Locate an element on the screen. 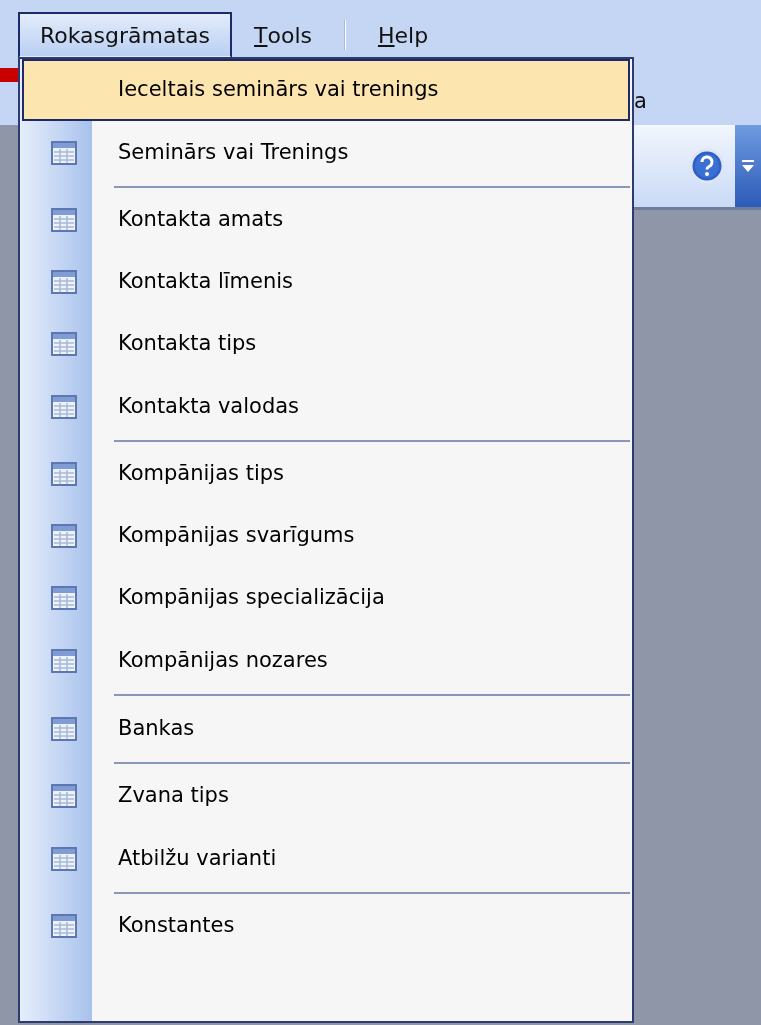 This screenshot has height=1025, width=761. menu-item: Atbilžu varianti is located at coordinates (326, 861).